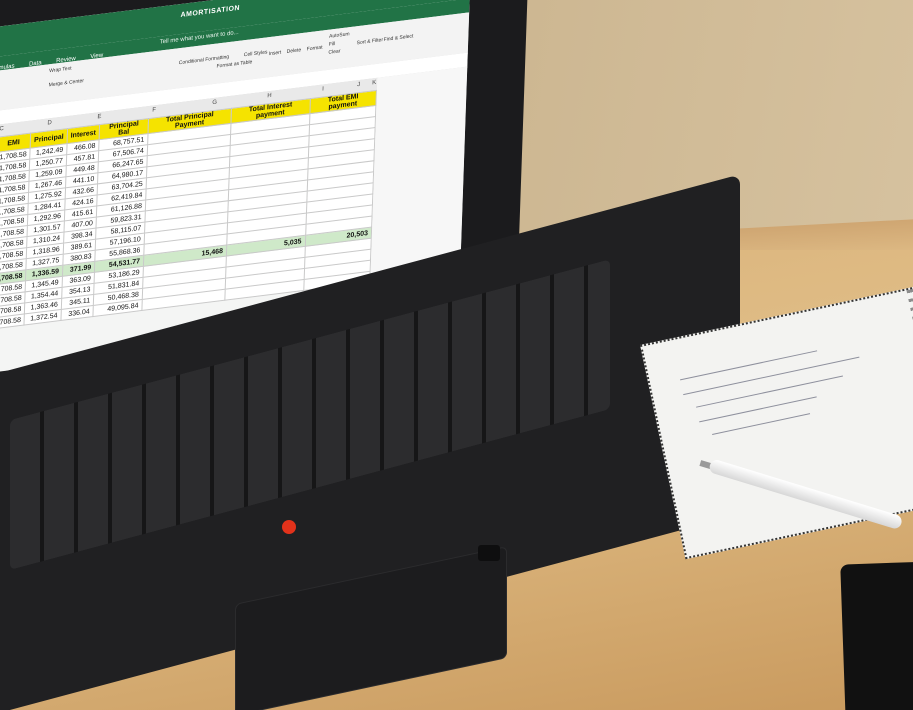 The image size is (913, 710). I want to click on clear-button: Clear, so click(334, 52).